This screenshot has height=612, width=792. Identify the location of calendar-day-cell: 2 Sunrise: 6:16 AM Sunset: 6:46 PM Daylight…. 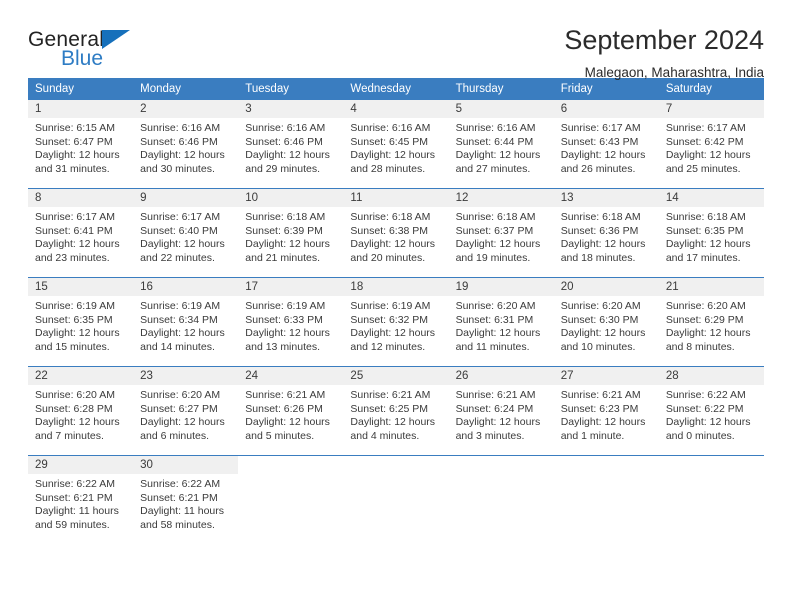
(186, 144).